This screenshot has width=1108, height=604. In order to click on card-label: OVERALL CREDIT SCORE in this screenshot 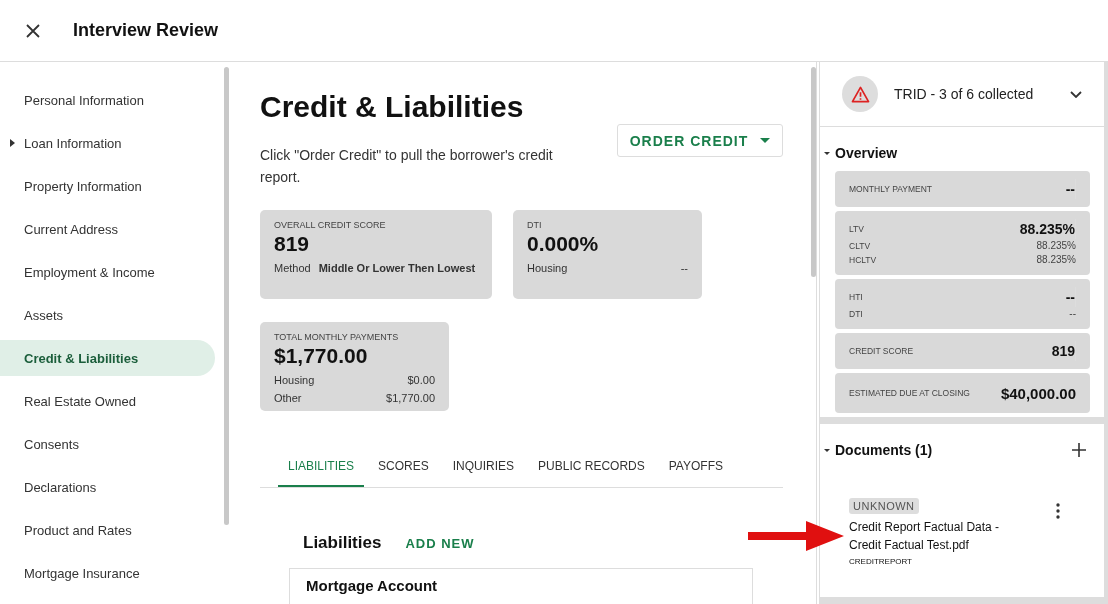, I will do `click(330, 225)`.